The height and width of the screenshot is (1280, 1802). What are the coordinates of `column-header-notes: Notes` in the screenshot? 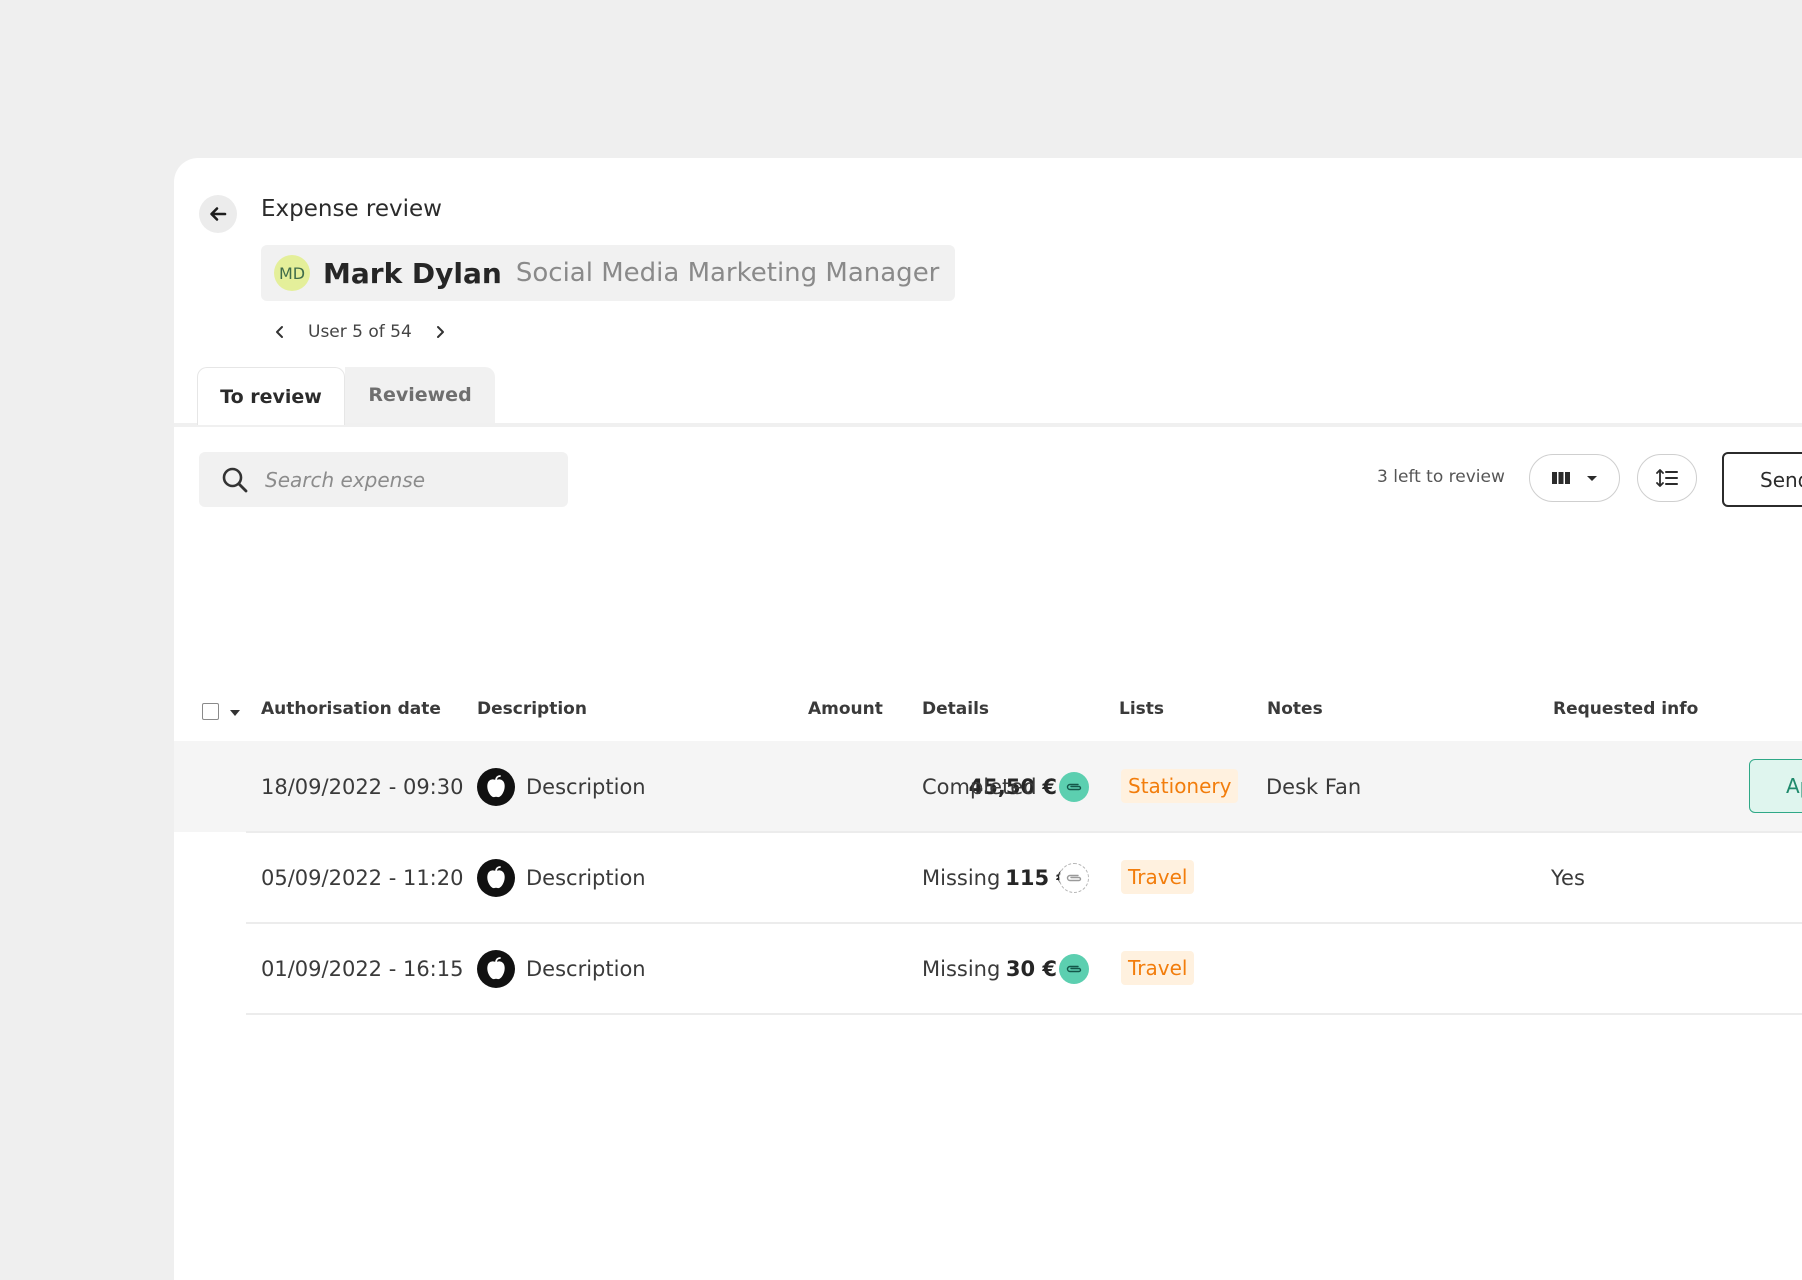 It's located at (1295, 709).